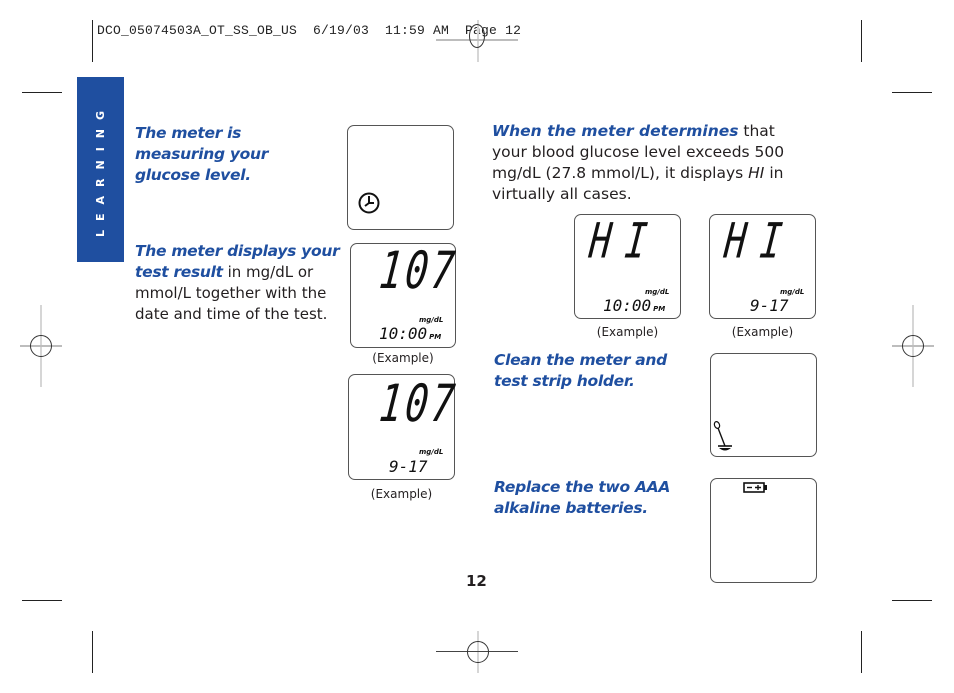 The height and width of the screenshot is (693, 954). Describe the element at coordinates (722, 436) in the screenshot. I see `swab-icon` at that location.